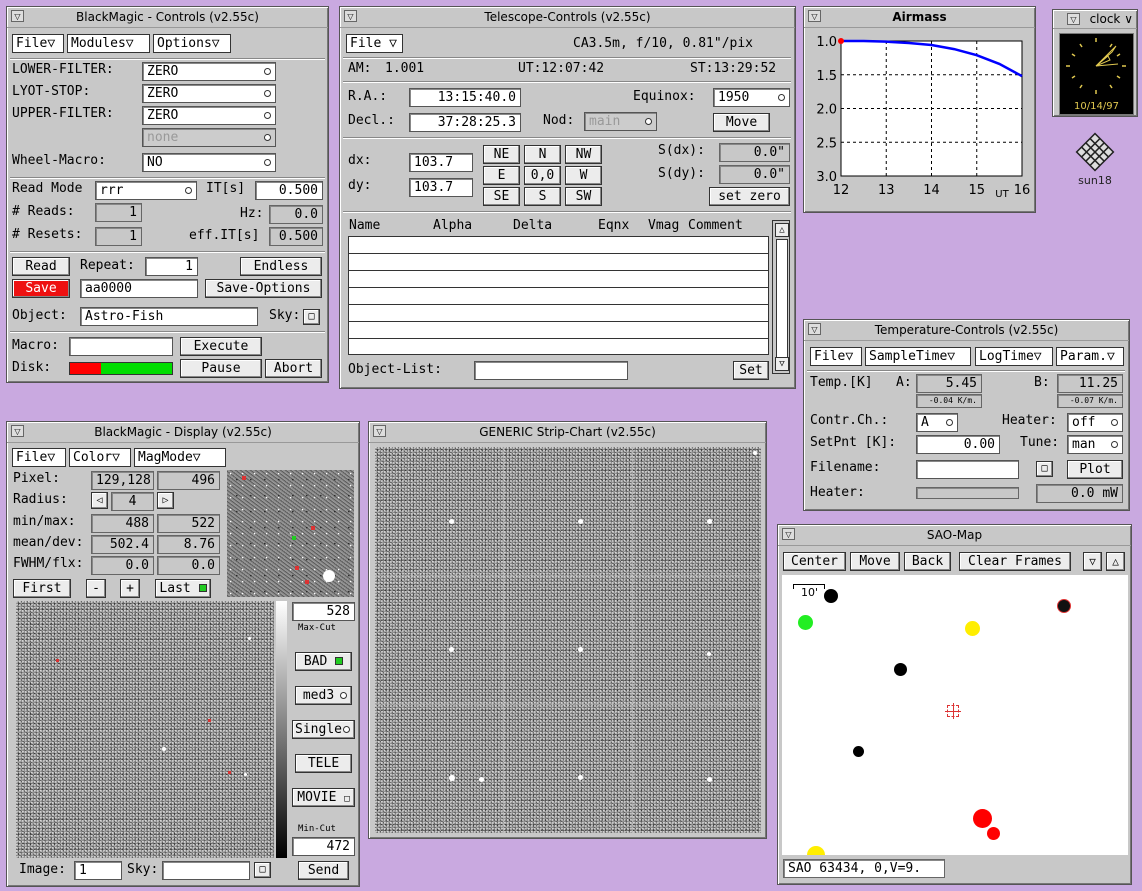  I want to click on pad-nw-button: NW, so click(583, 154).